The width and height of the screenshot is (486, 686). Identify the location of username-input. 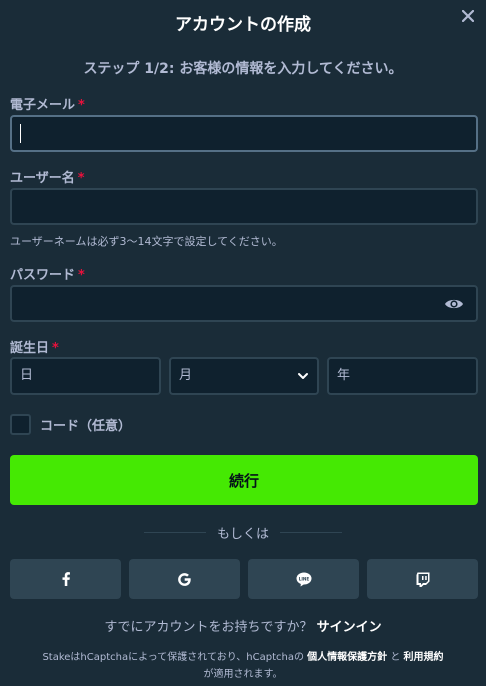
(244, 206).